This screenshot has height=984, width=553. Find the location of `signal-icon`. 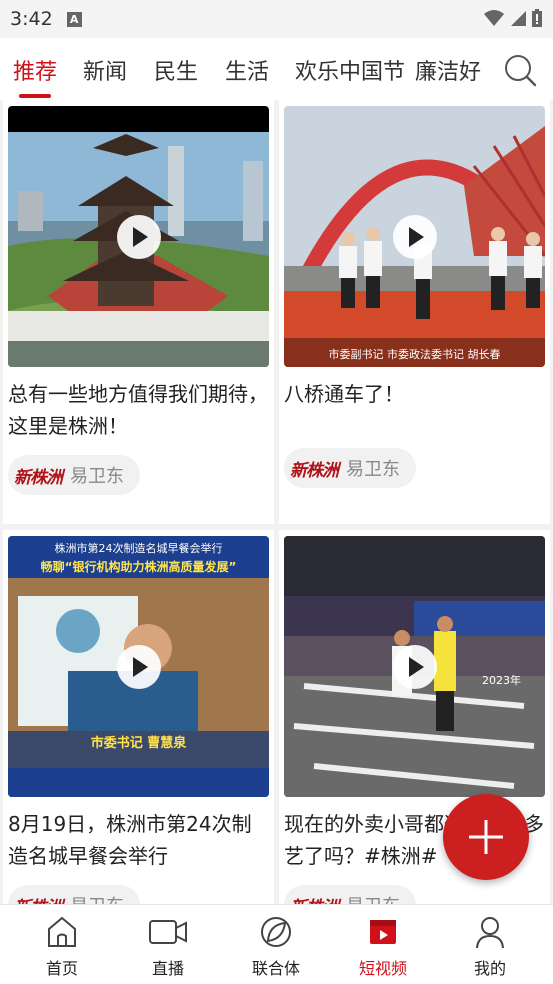

signal-icon is located at coordinates (518, 18).